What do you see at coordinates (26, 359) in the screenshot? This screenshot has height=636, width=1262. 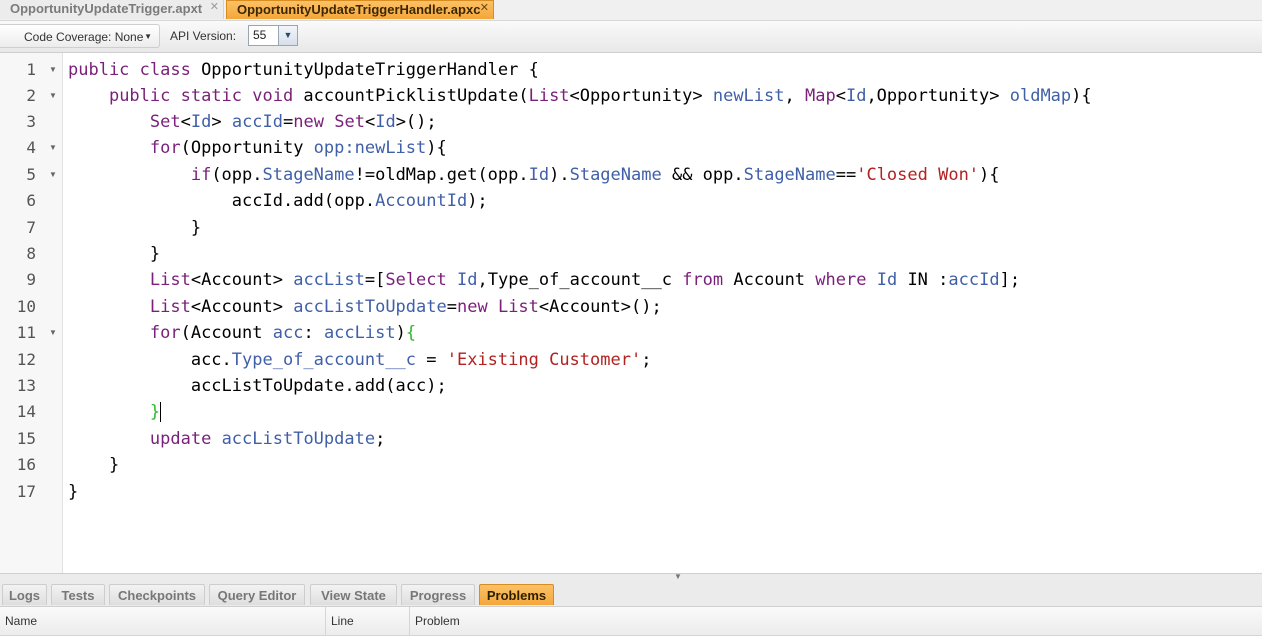 I see `line-number: 12` at bounding box center [26, 359].